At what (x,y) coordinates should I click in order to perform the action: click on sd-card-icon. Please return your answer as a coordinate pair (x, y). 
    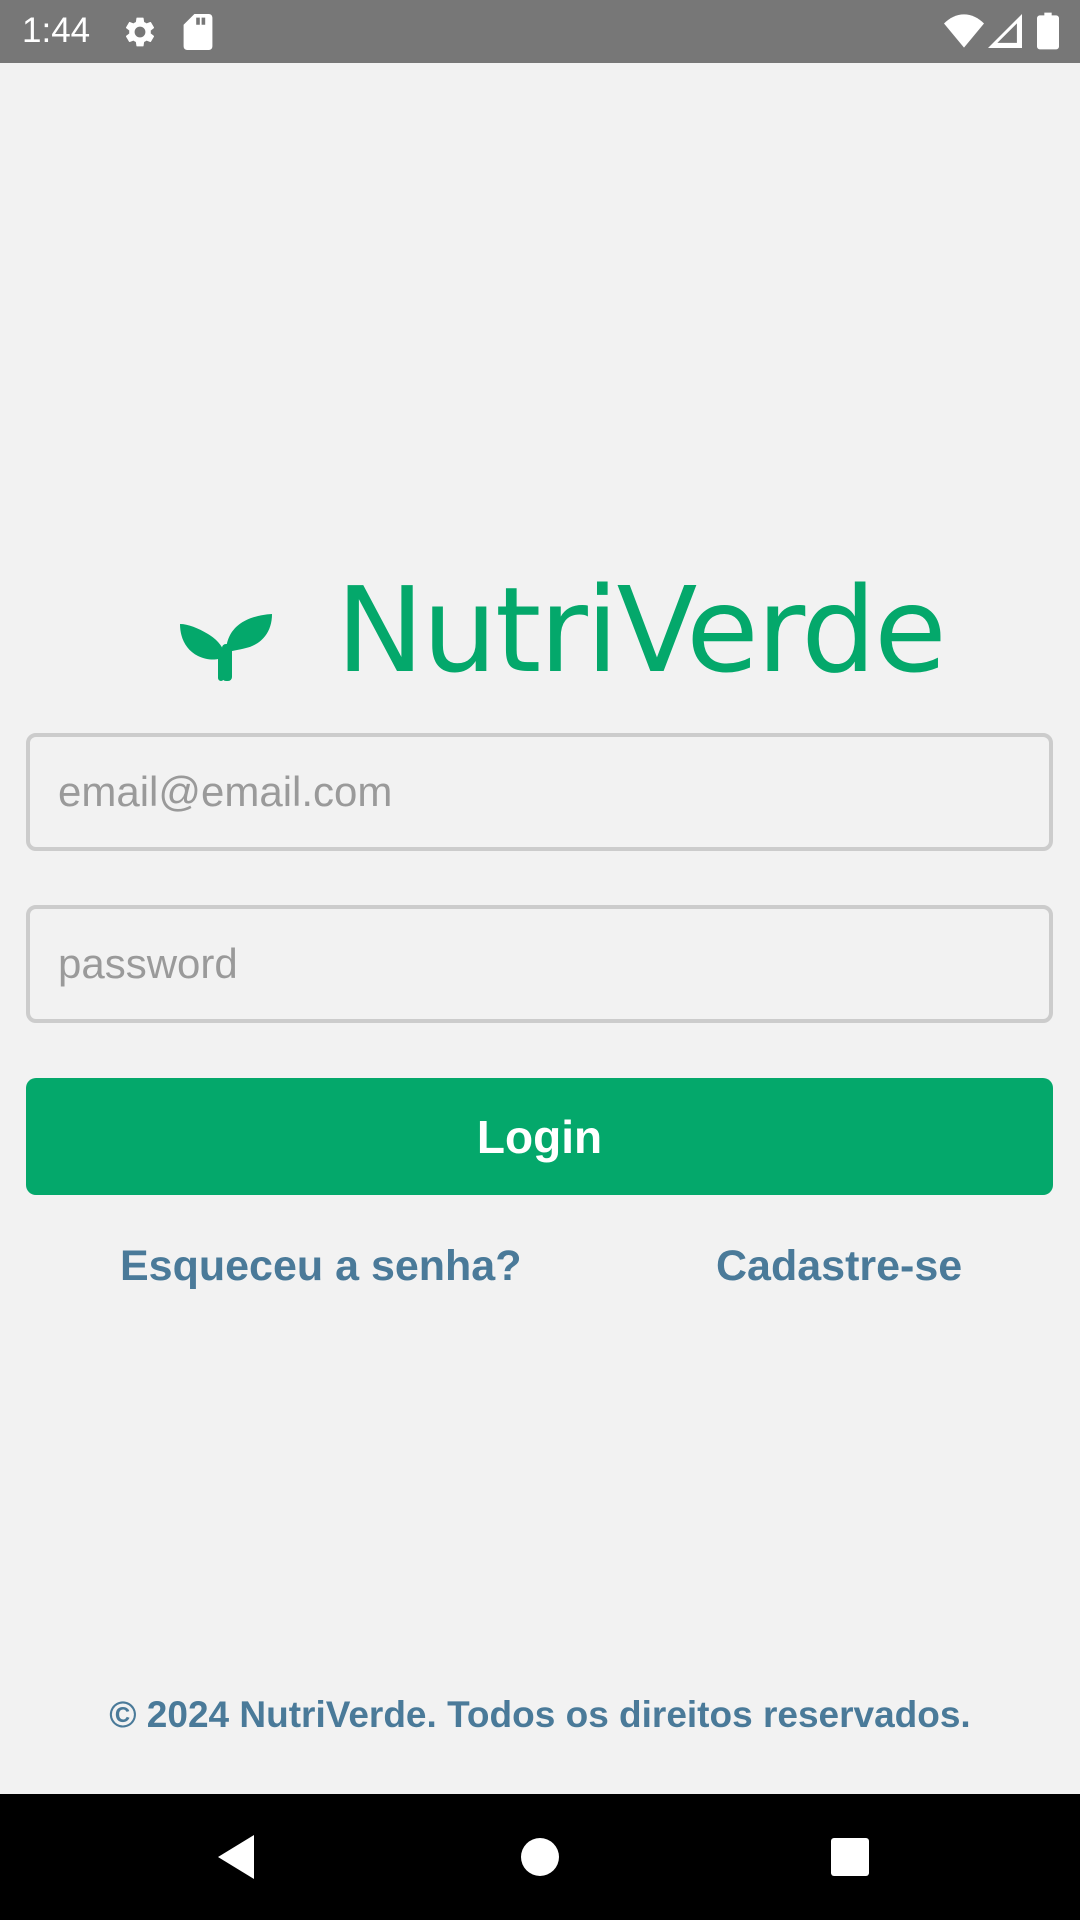
    Looking at the image, I should click on (198, 32).